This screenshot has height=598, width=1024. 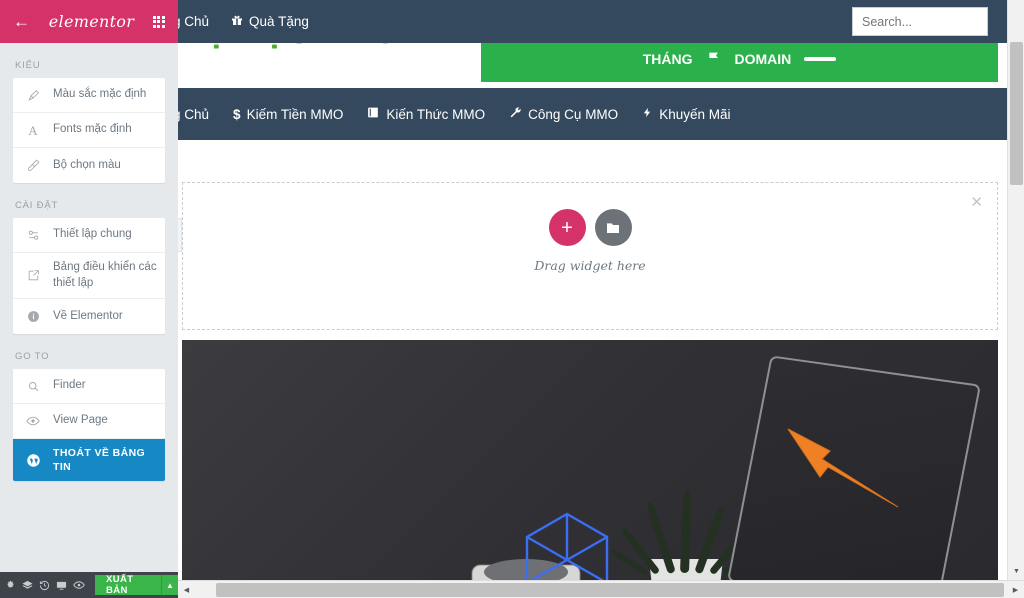 What do you see at coordinates (295, 114) in the screenshot?
I see `nav-label: Kiếm Tiền MMO` at bounding box center [295, 114].